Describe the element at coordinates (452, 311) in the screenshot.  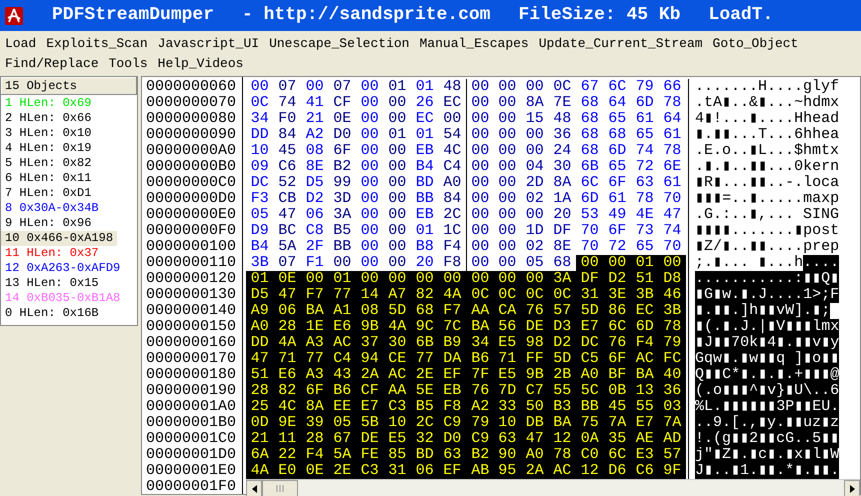
I see `hex-byte: F7` at that location.